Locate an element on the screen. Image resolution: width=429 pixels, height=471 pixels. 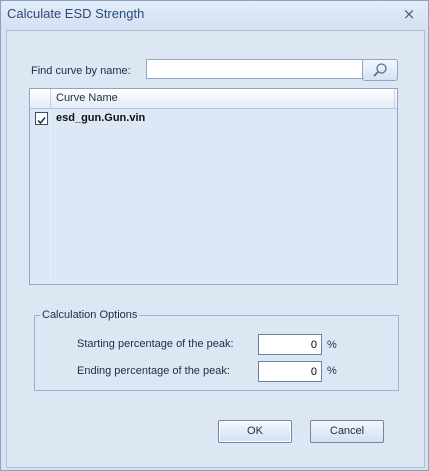
curve-name: esd_gun.Gun.vin is located at coordinates (101, 118).